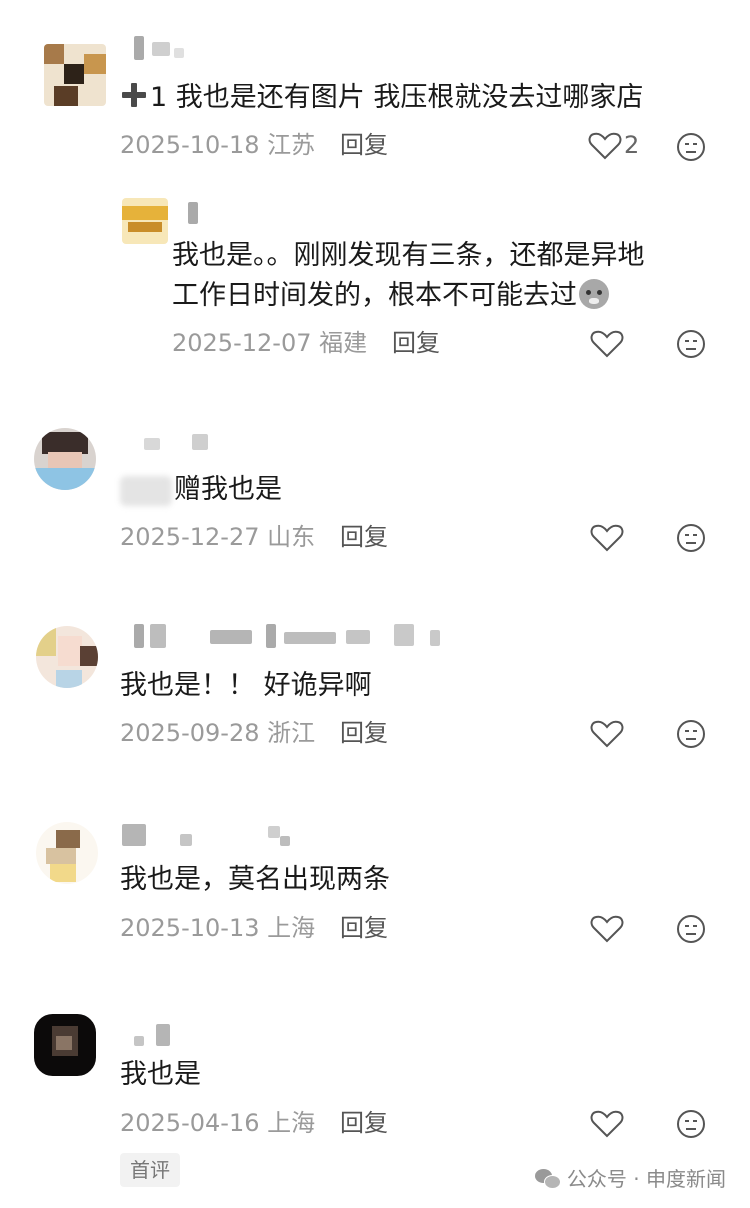 This screenshot has width=750, height=1208. Describe the element at coordinates (190, 537) in the screenshot. I see `comment-date: 2025-12-27` at that location.